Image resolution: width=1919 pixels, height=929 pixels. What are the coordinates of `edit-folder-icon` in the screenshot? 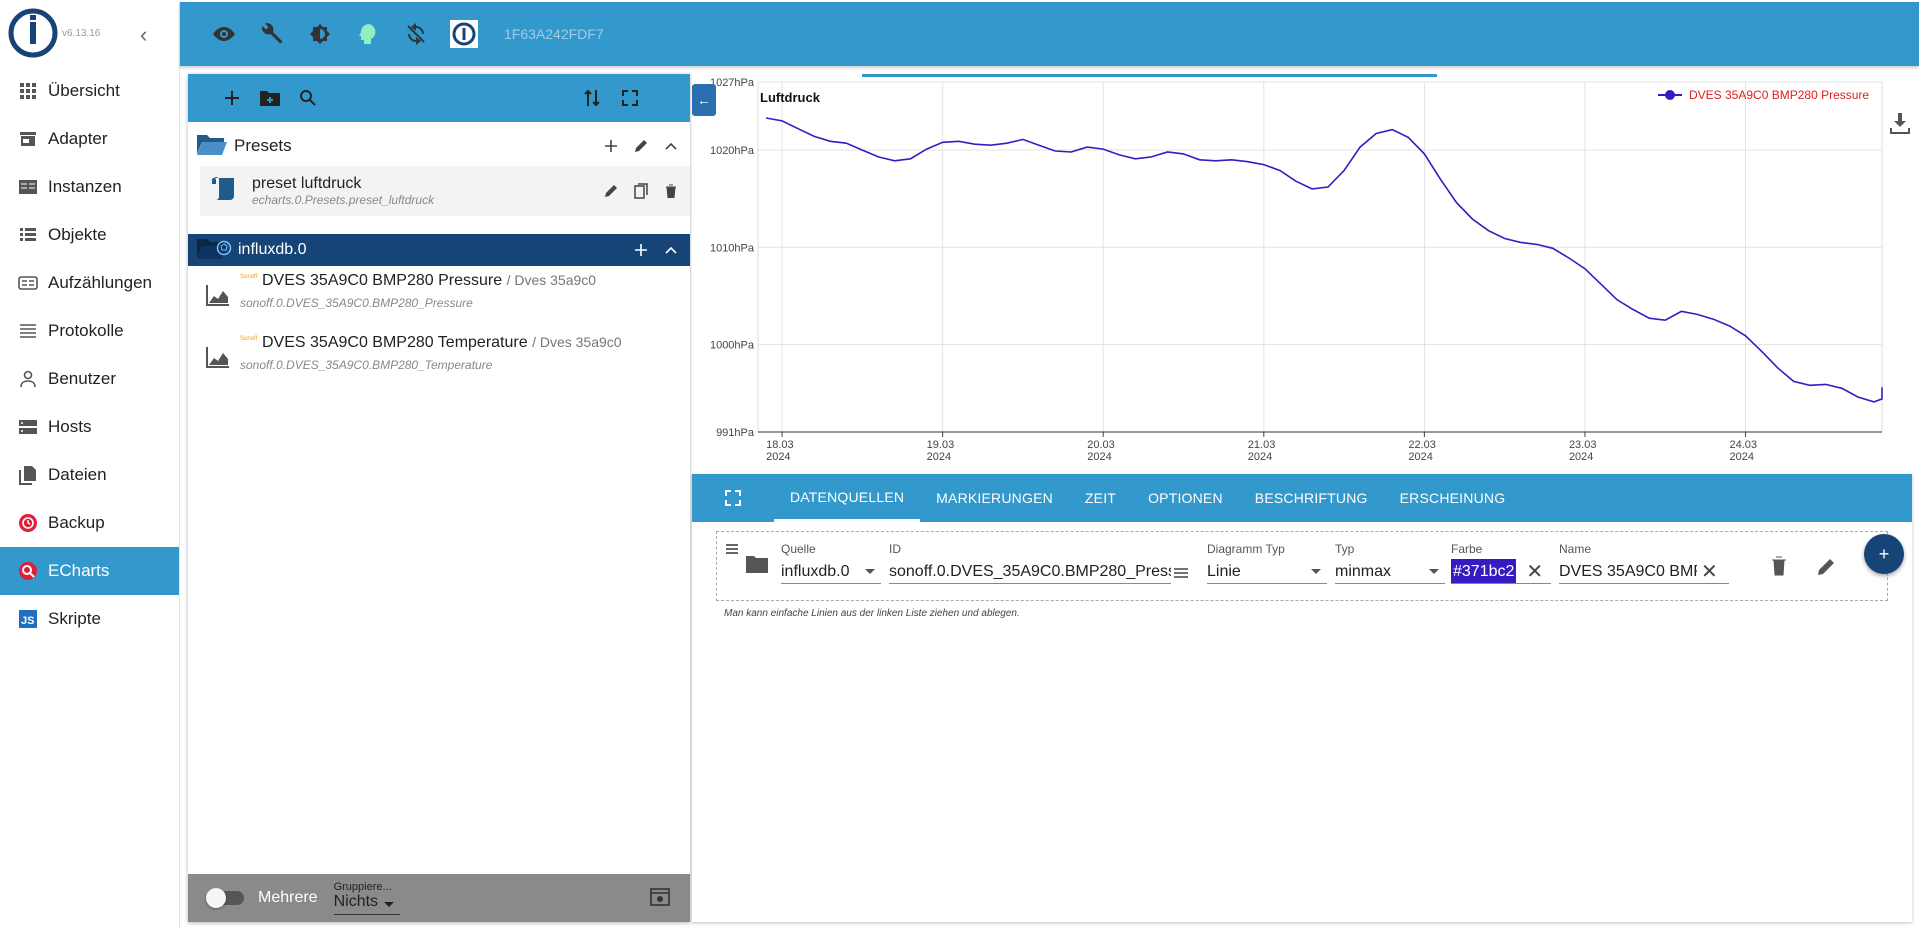 It's located at (641, 146).